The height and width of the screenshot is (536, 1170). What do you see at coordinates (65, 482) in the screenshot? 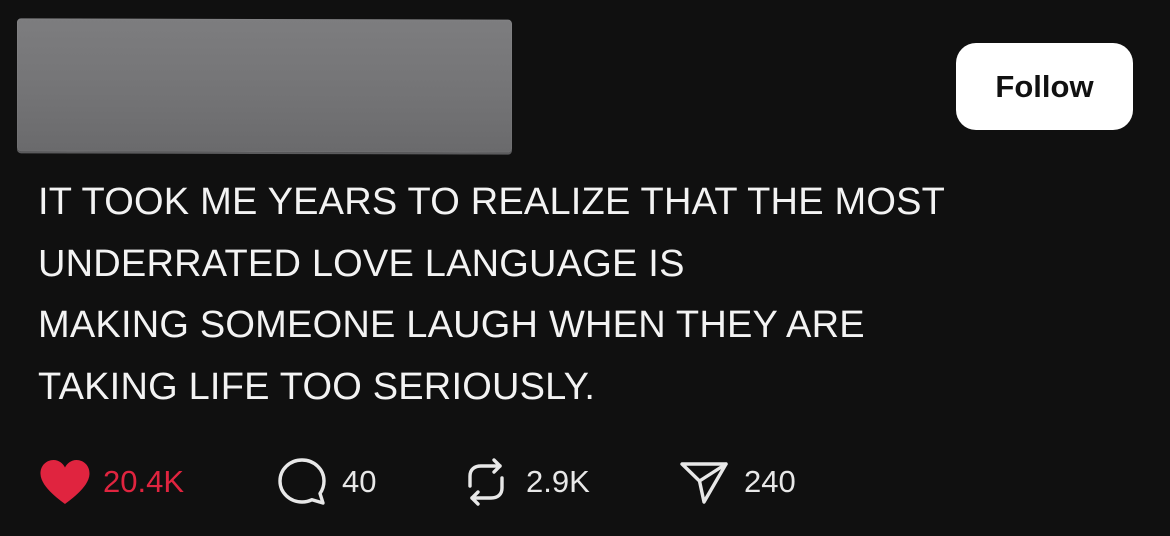
I see `heart-icon` at bounding box center [65, 482].